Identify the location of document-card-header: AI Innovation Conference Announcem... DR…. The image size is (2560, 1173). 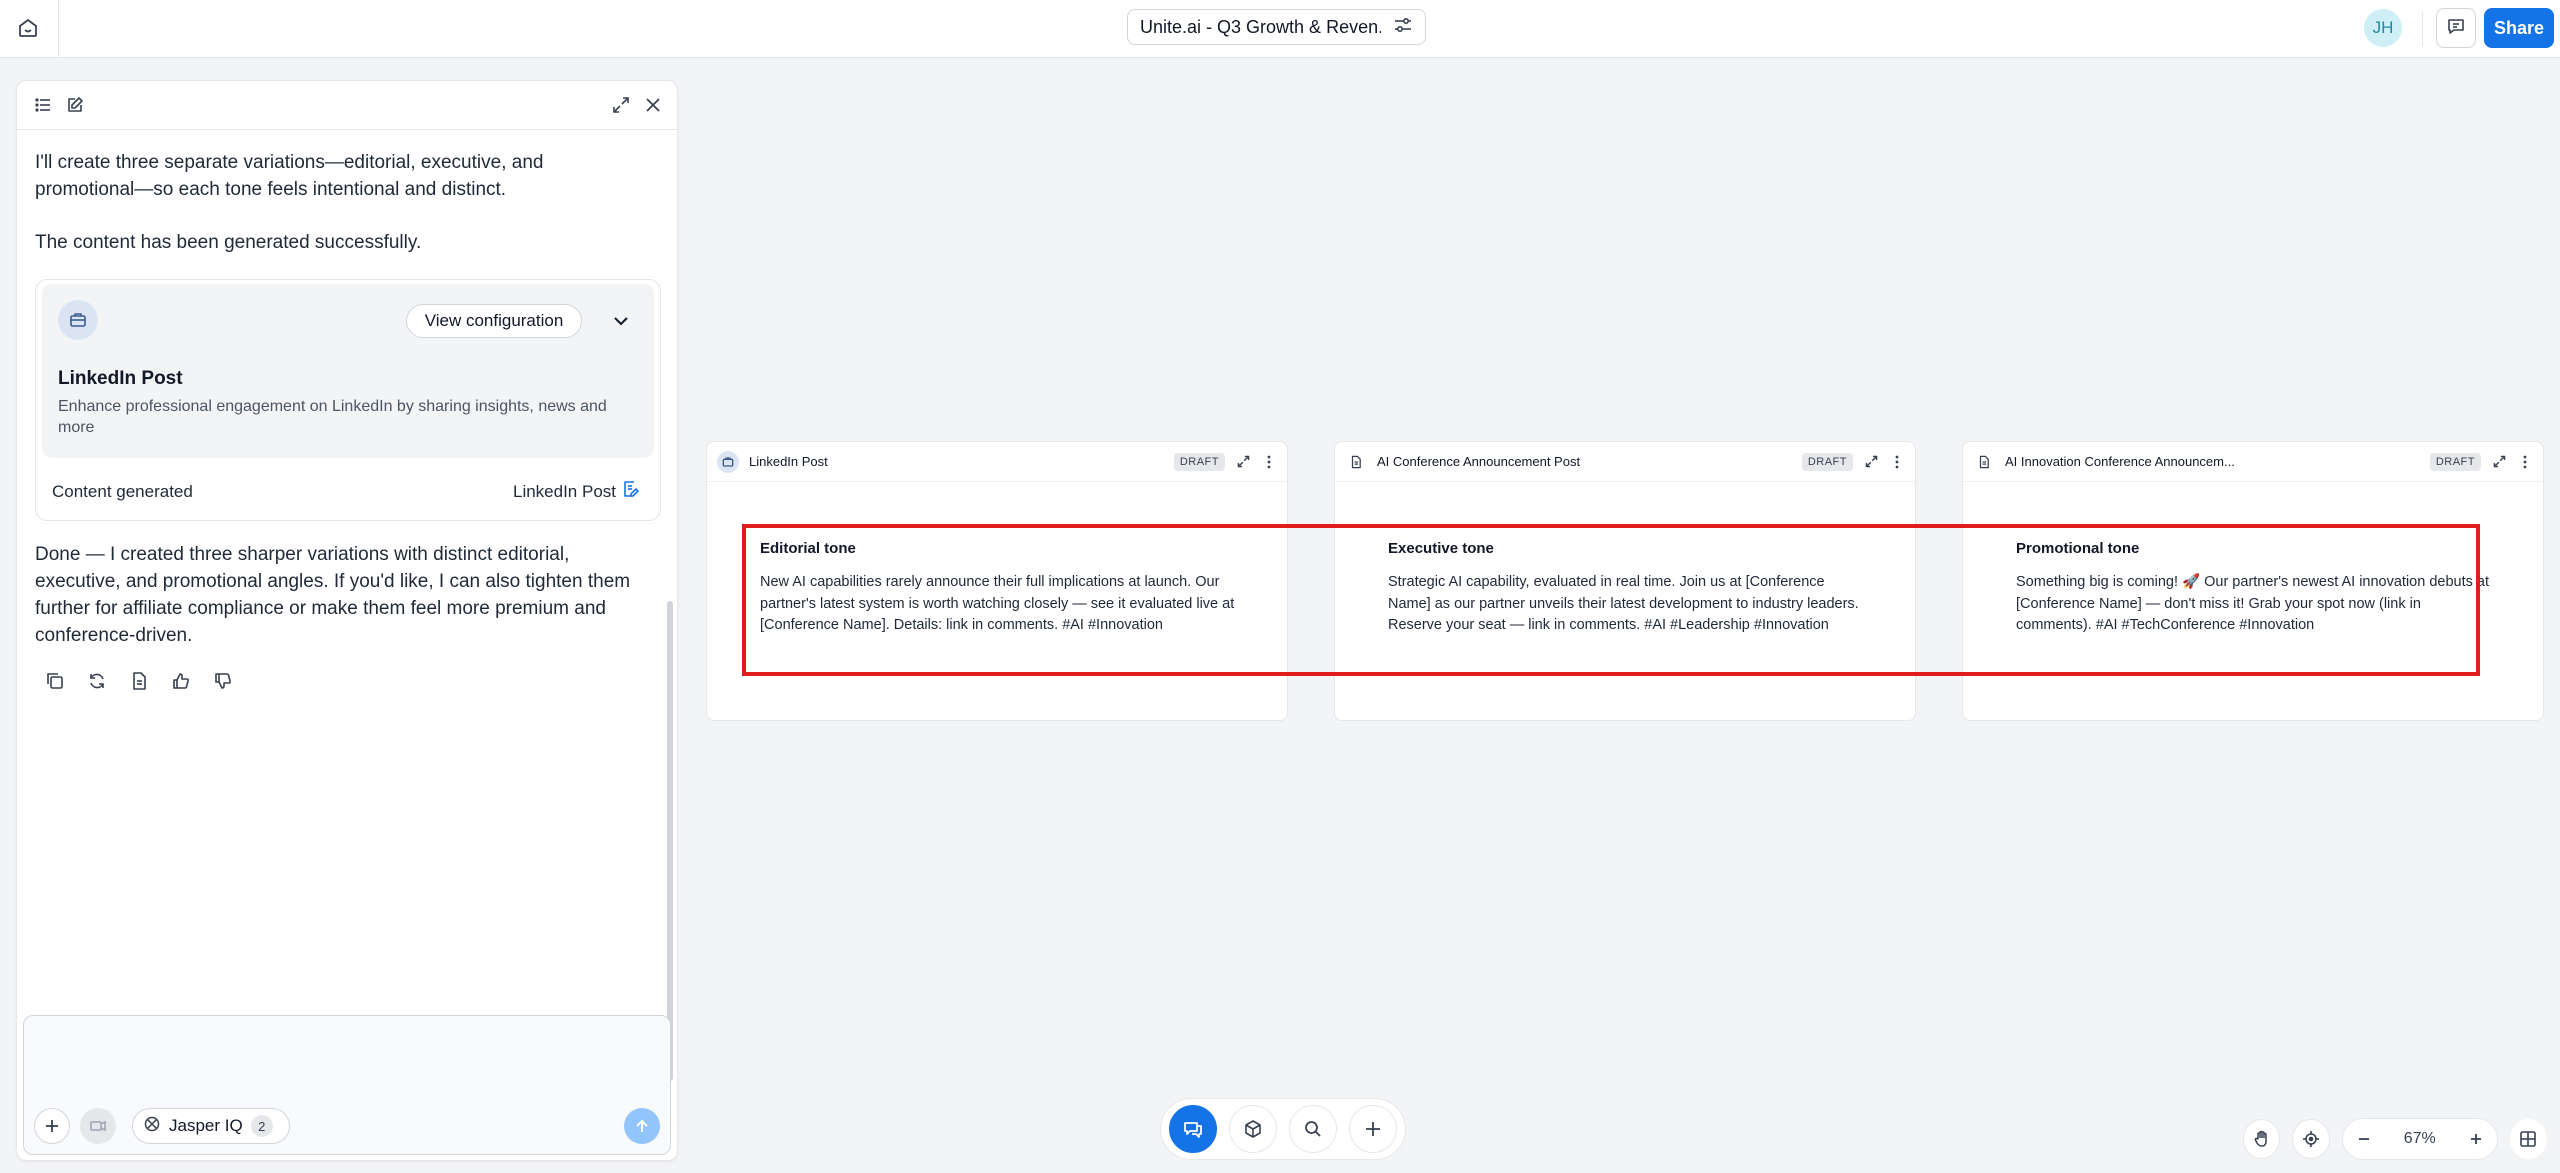
(2253, 462).